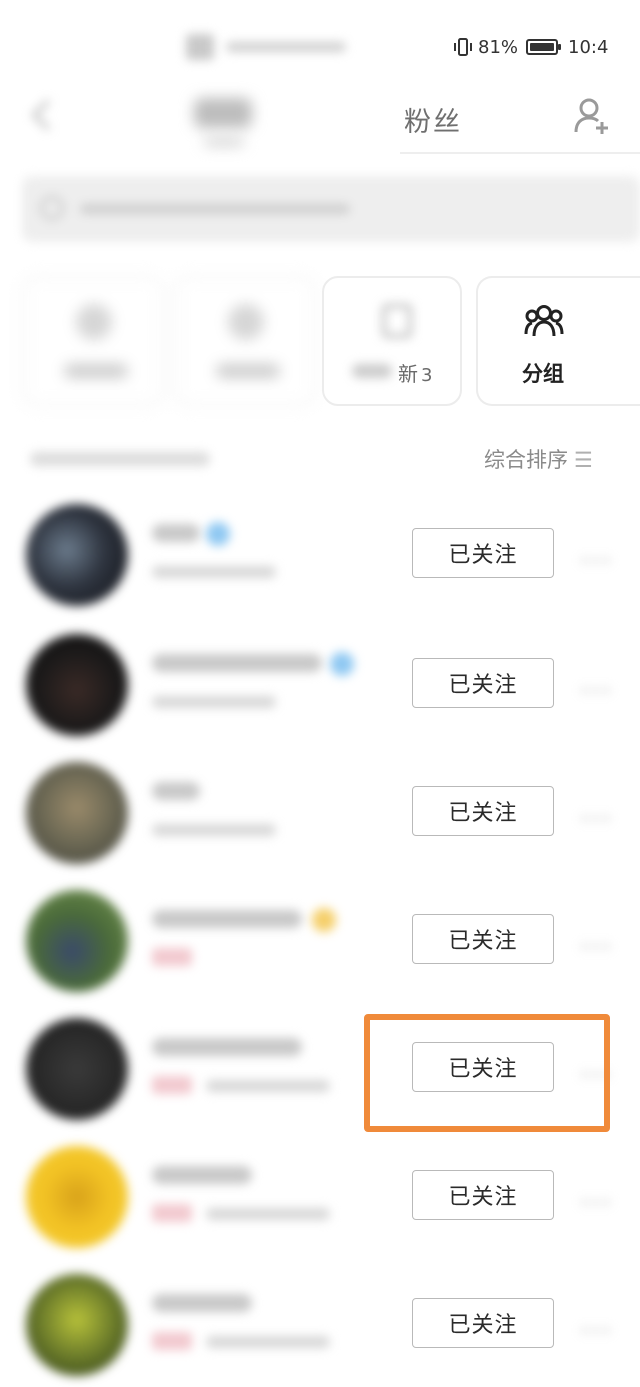  I want to click on list-header: 综合排序 ☰, so click(320, 460).